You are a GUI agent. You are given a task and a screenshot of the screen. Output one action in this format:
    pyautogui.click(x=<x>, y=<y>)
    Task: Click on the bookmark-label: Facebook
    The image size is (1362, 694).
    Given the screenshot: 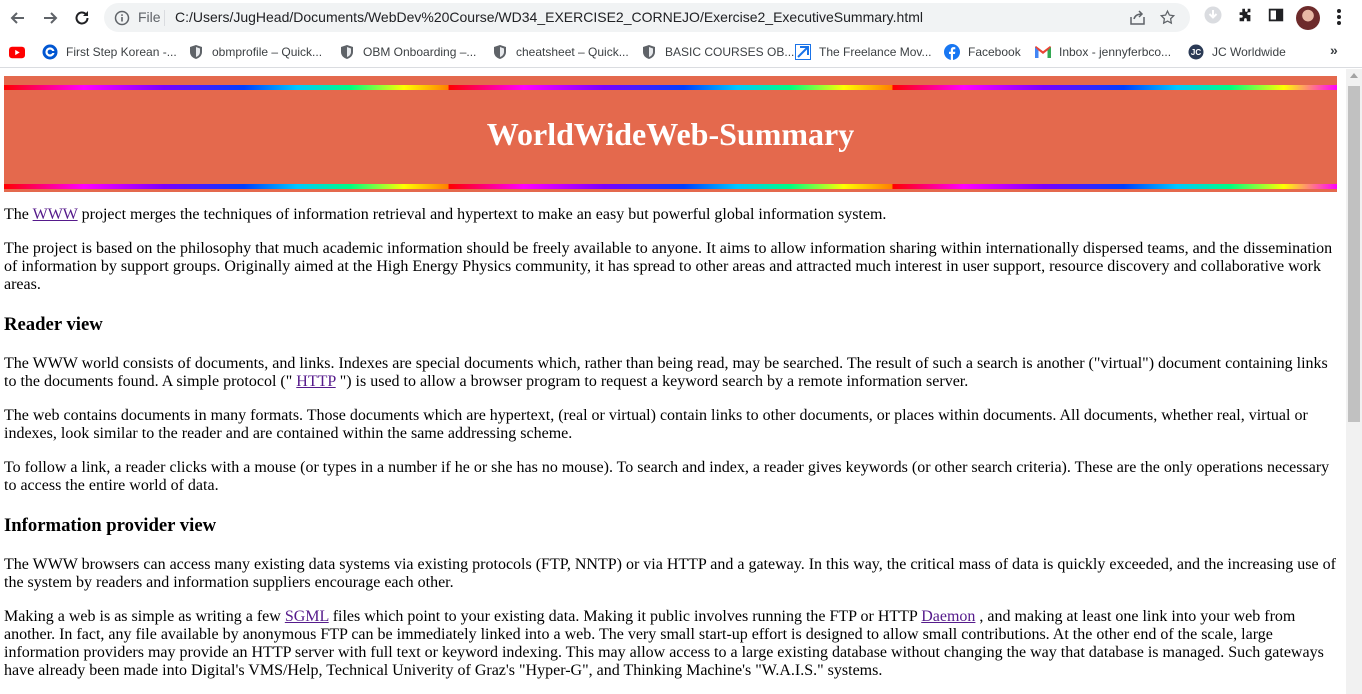 What is the action you would take?
    pyautogui.click(x=994, y=52)
    